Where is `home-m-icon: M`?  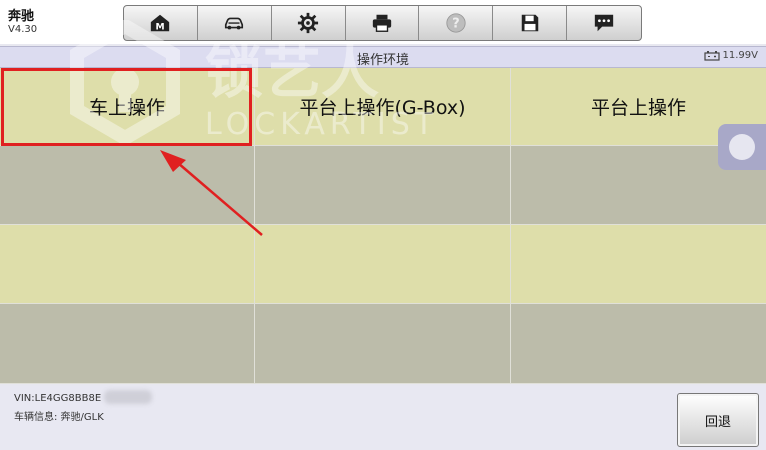 home-m-icon: M is located at coordinates (160, 23).